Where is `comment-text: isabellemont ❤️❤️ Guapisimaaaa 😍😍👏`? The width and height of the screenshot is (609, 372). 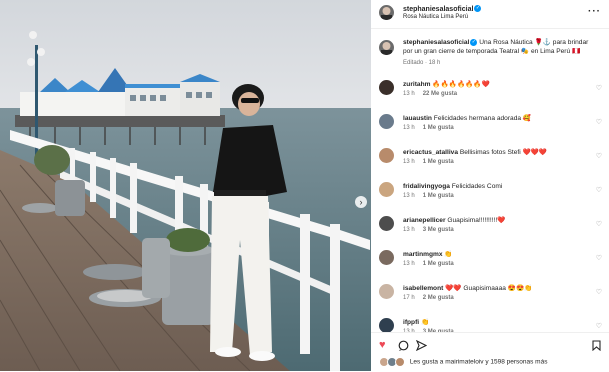 comment-text: isabellemont ❤️❤️ Guapisimaaaa 😍😍👏 is located at coordinates (495, 288).